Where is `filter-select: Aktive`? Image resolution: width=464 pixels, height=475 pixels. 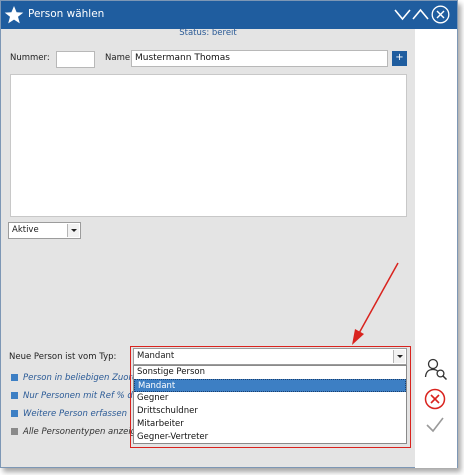 filter-select: Aktive is located at coordinates (44, 230).